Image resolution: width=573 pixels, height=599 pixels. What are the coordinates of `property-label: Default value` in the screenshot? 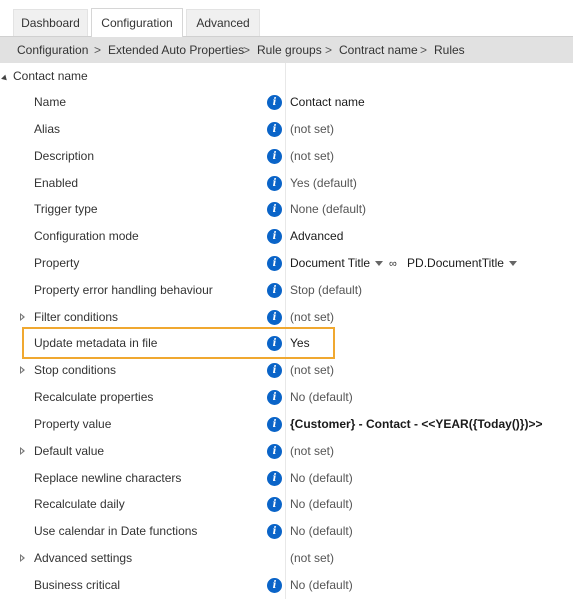 It's located at (69, 451).